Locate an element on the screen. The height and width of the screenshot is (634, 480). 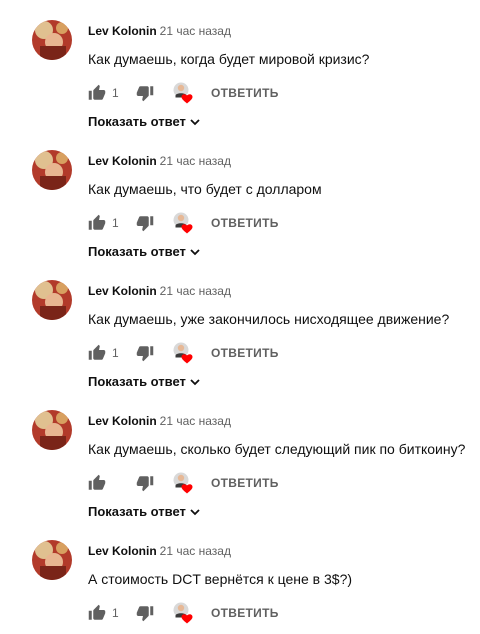
comment-text: Как думаешь, что будет с долларом is located at coordinates (205, 189).